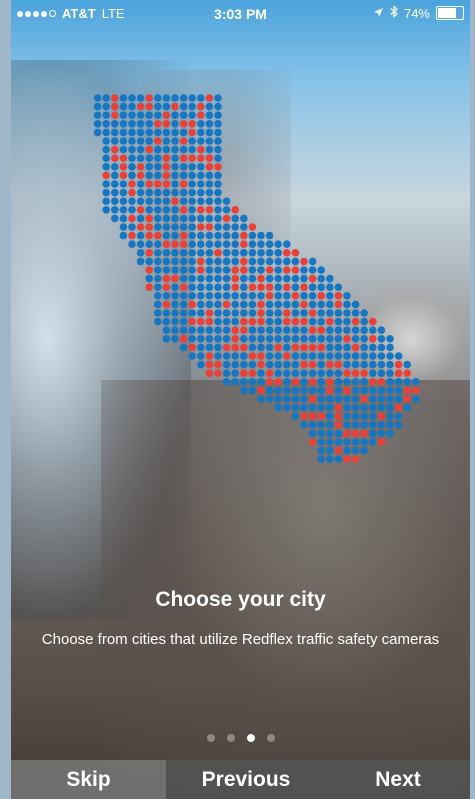 The width and height of the screenshot is (475, 799). What do you see at coordinates (88, 779) in the screenshot?
I see `skip-button: Skip` at bounding box center [88, 779].